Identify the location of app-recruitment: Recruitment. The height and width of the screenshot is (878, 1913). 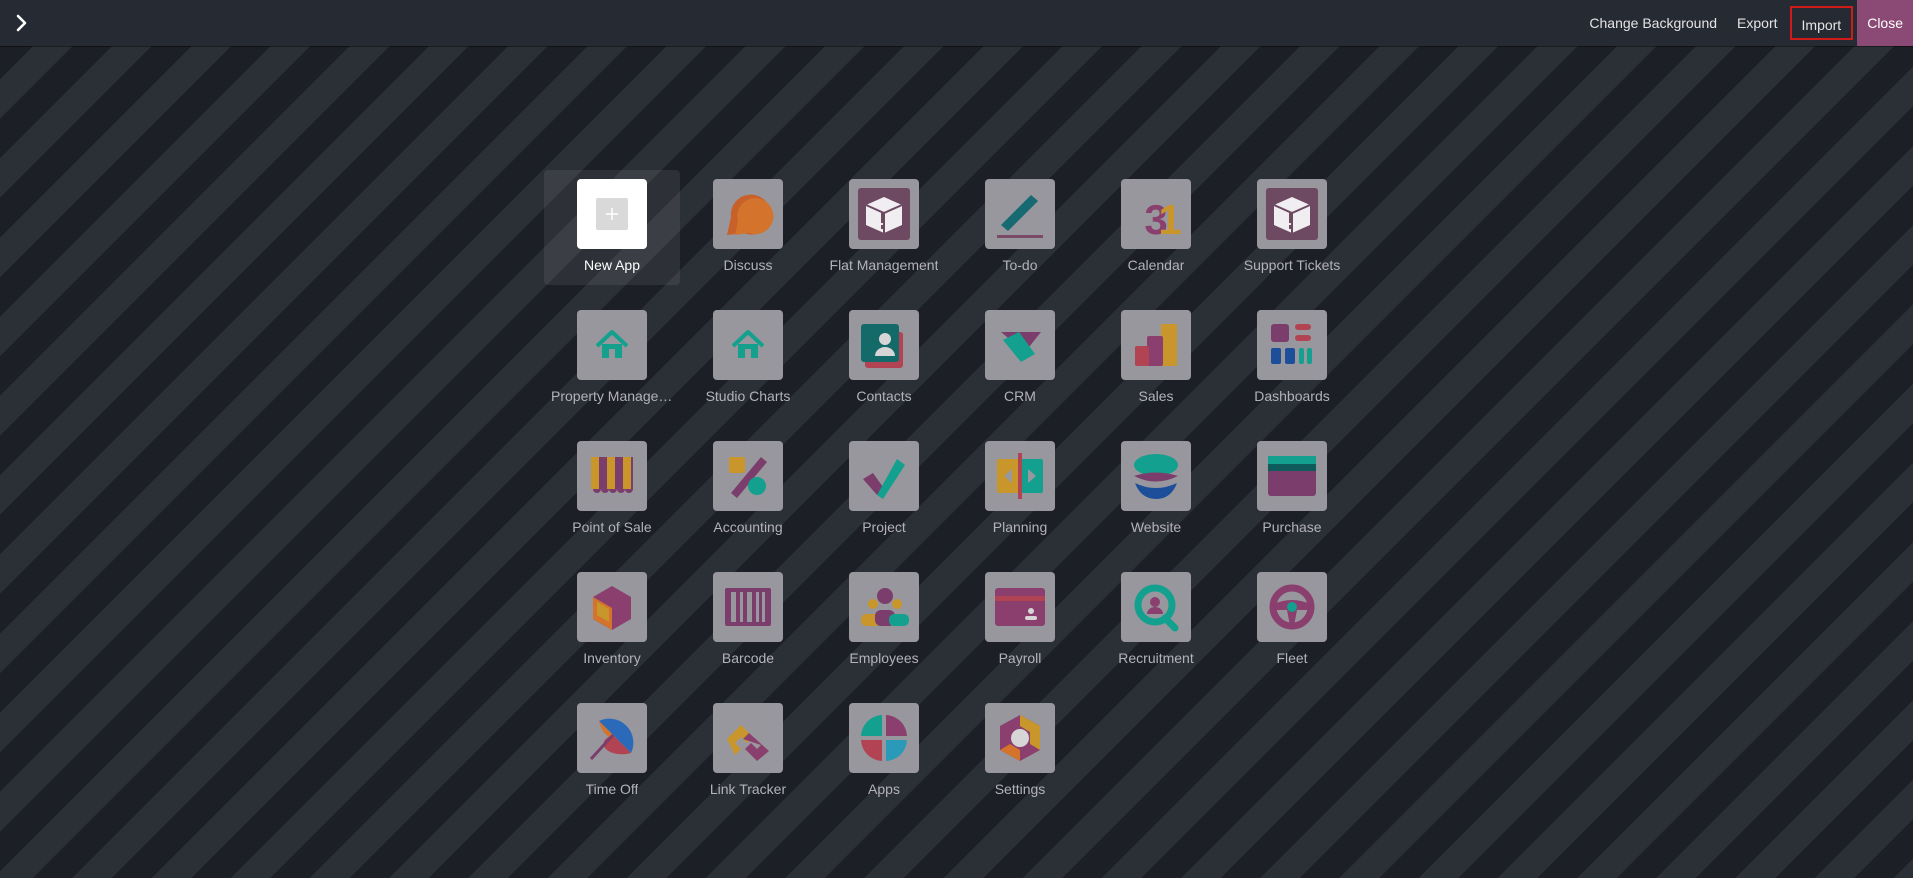
(1156, 620).